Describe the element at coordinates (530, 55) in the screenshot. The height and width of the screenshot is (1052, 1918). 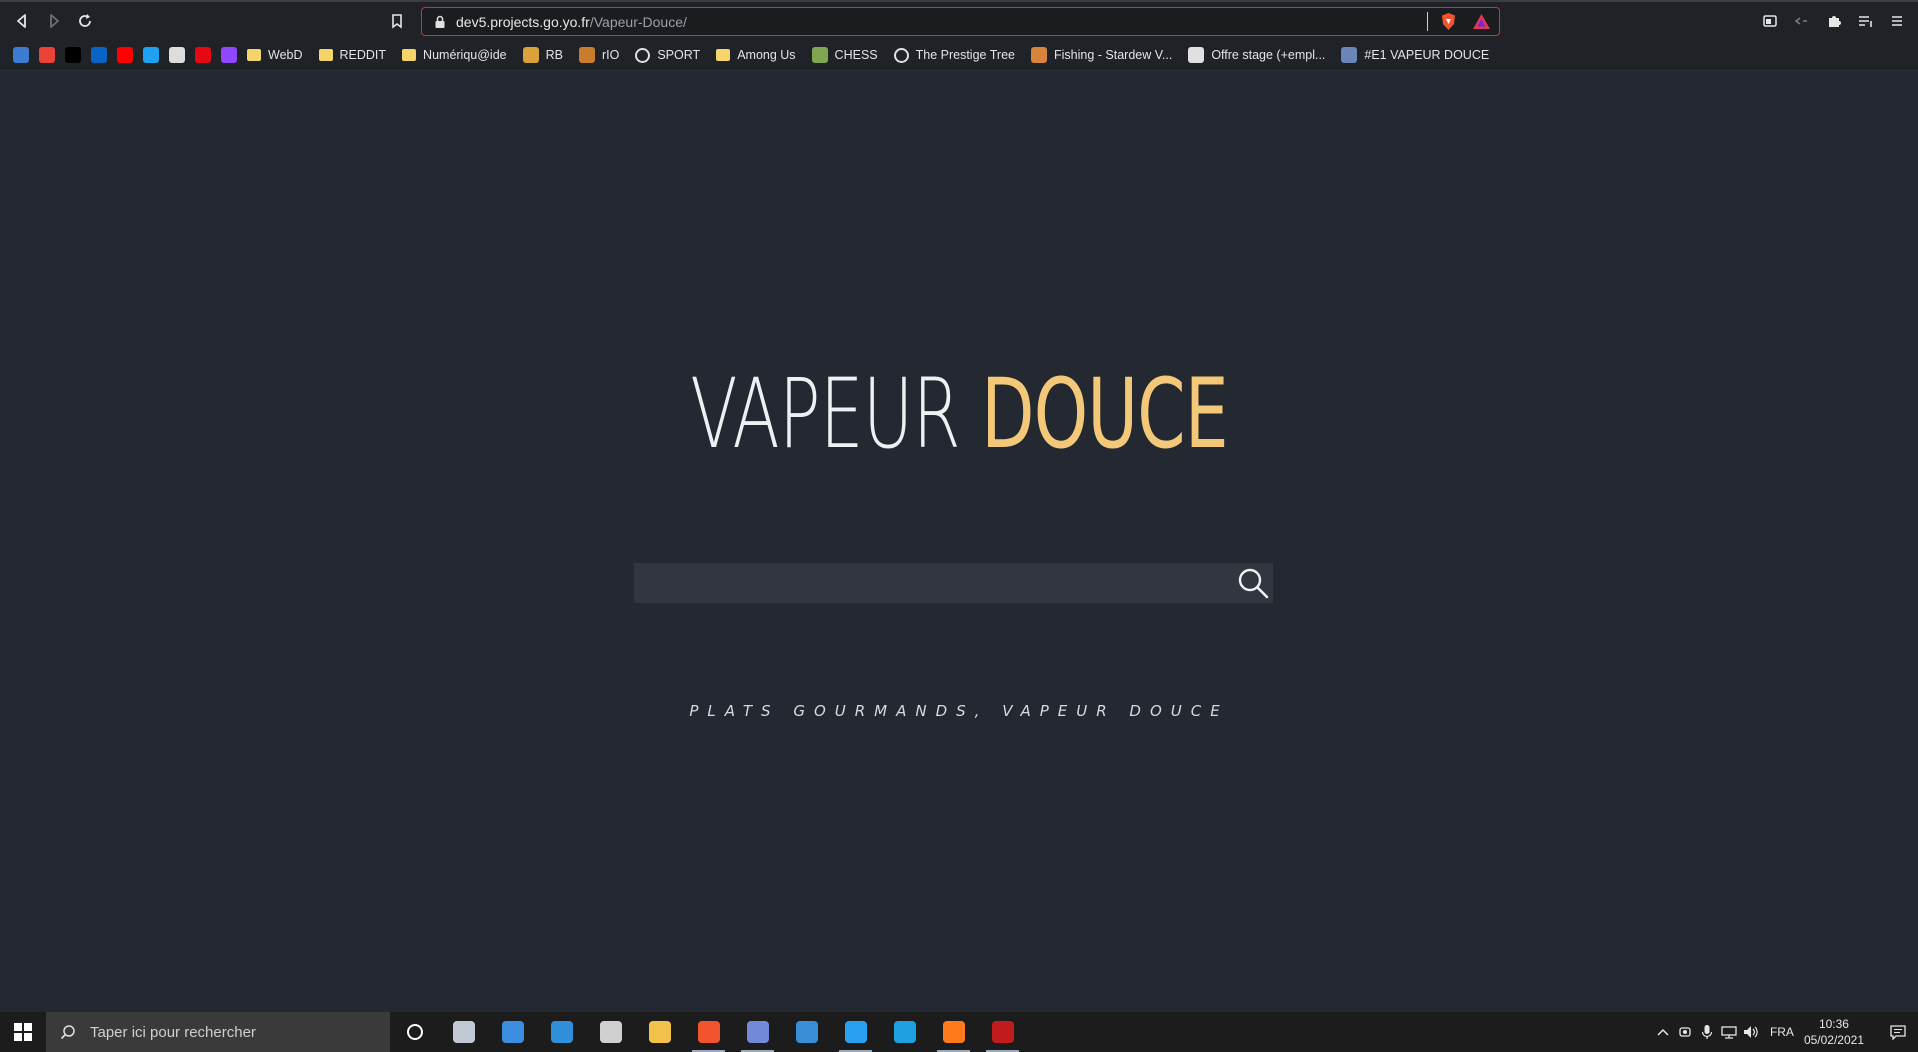
I see `bee-icon` at that location.